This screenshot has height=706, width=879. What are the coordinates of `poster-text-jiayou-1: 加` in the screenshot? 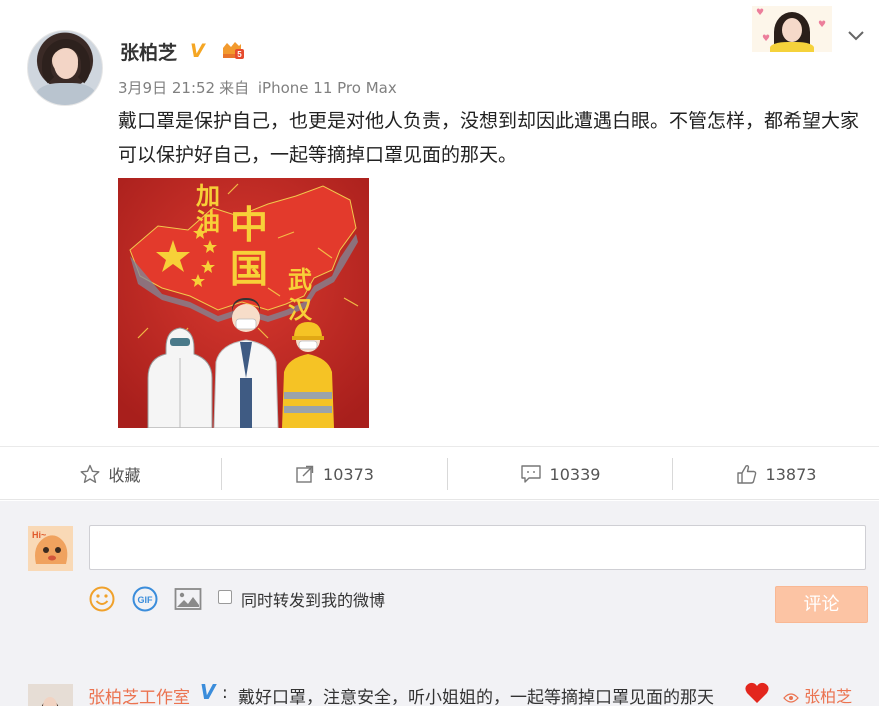 It's located at (208, 196).